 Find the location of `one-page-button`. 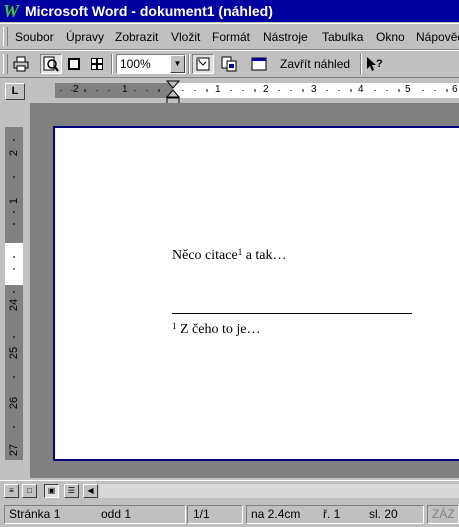

one-page-button is located at coordinates (74, 64).